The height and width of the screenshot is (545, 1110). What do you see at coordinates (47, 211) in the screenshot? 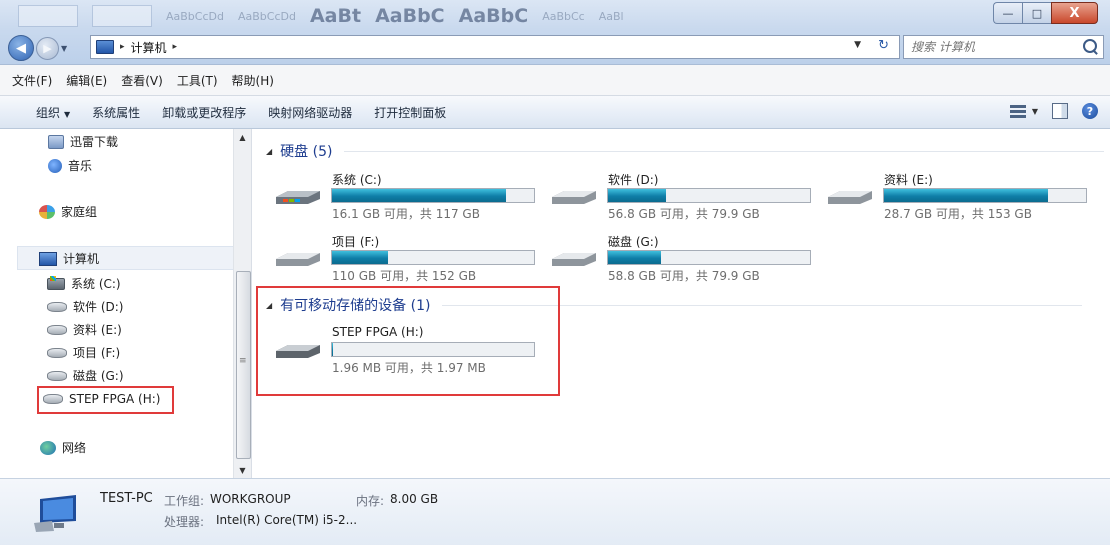
I see `homegroup-icon` at bounding box center [47, 211].